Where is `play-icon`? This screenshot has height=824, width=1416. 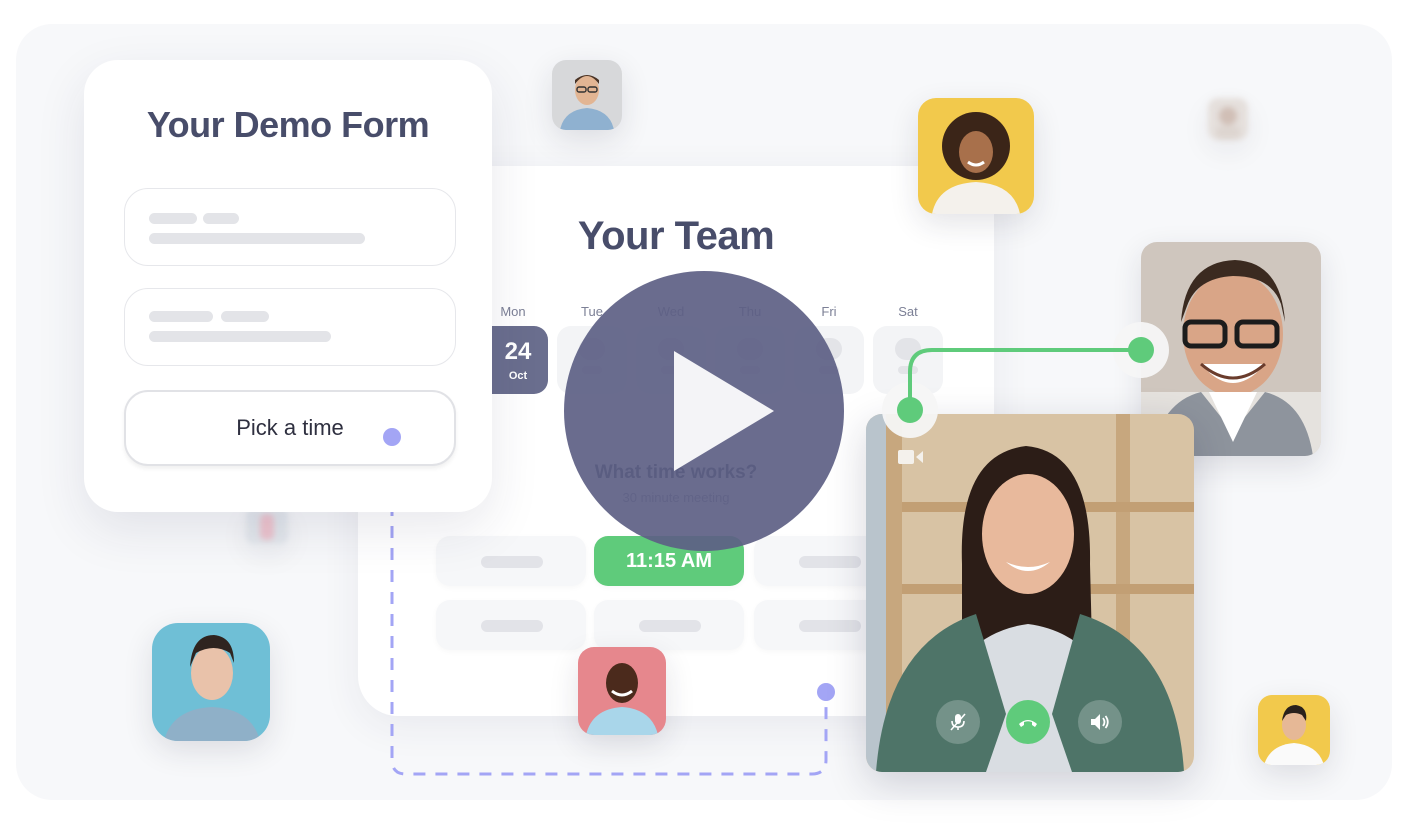
play-icon is located at coordinates (724, 411).